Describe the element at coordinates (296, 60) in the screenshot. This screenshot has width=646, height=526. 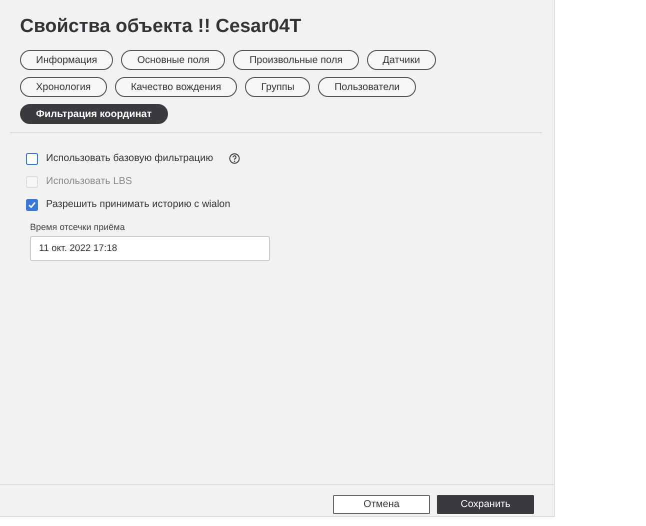
I see `tab: Произвольные поля` at that location.